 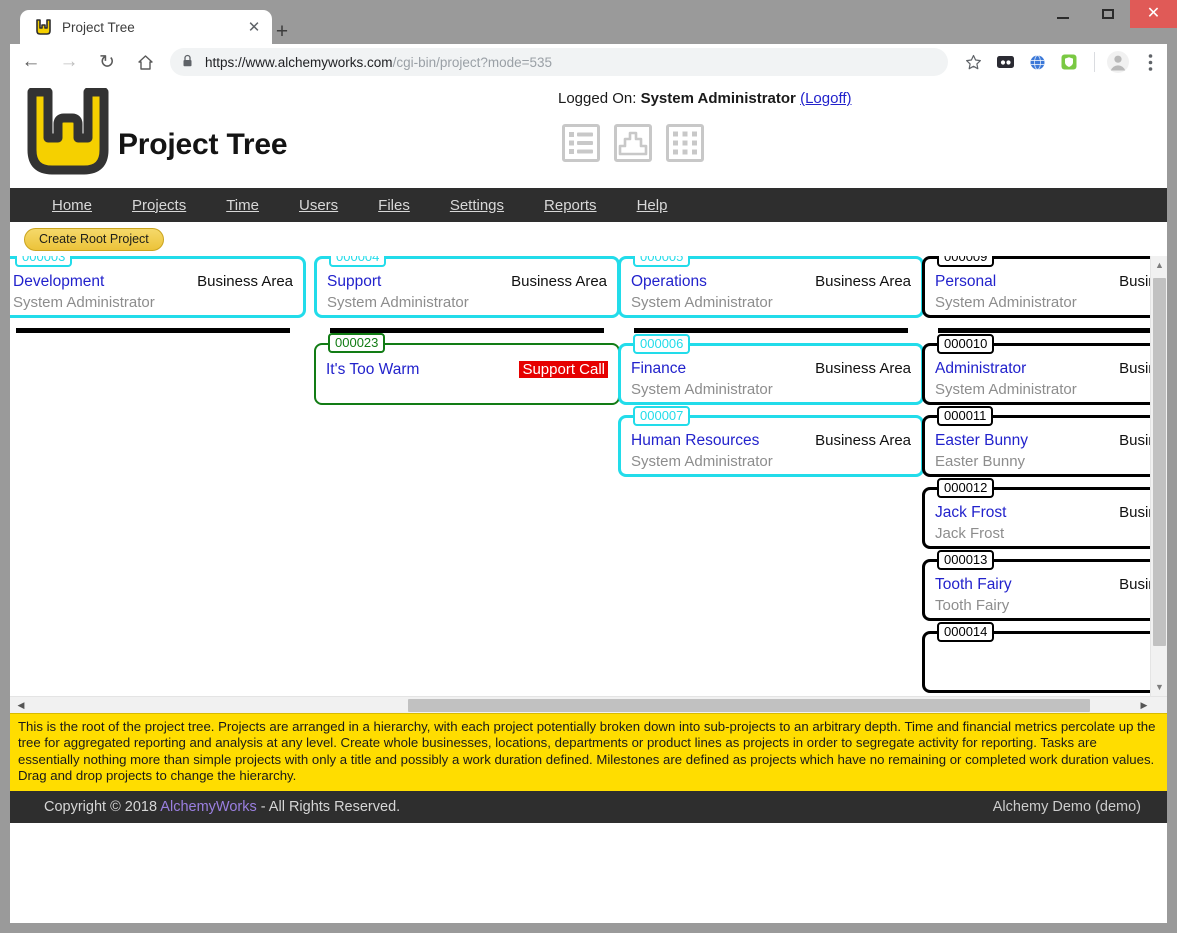 I want to click on project-name: Easter Bunny, so click(x=981, y=441).